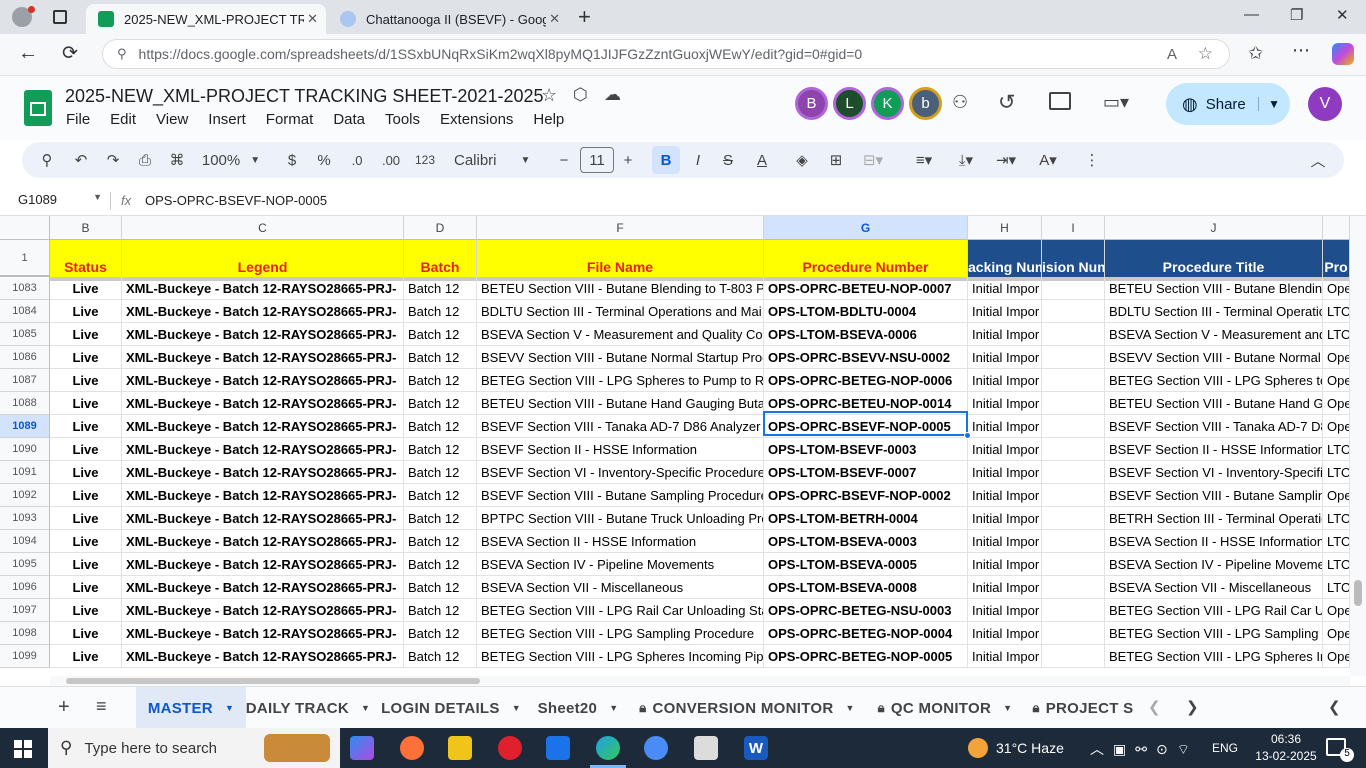 Image resolution: width=1366 pixels, height=768 pixels. Describe the element at coordinates (811, 103) in the screenshot. I see `collaborator-avatar: B` at that location.